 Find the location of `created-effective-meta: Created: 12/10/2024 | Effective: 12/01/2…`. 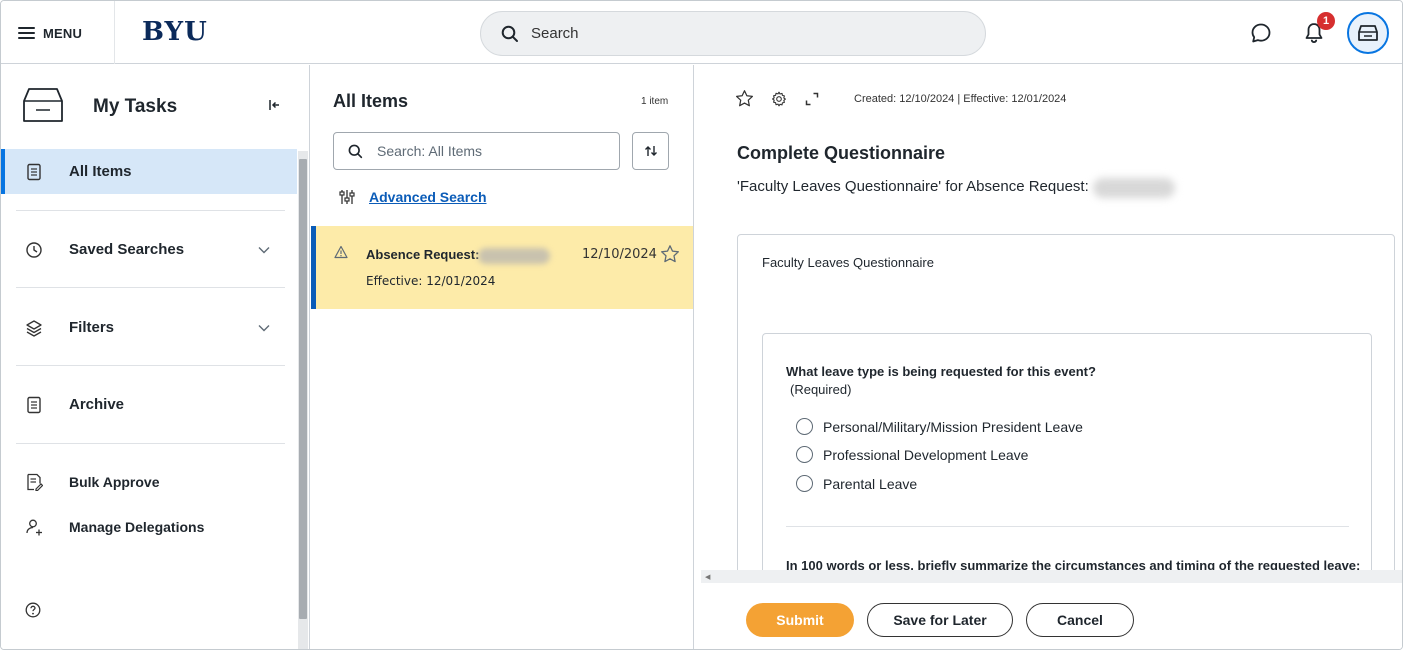

created-effective-meta: Created: 12/10/2024 | Effective: 12/01/2… is located at coordinates (960, 99).